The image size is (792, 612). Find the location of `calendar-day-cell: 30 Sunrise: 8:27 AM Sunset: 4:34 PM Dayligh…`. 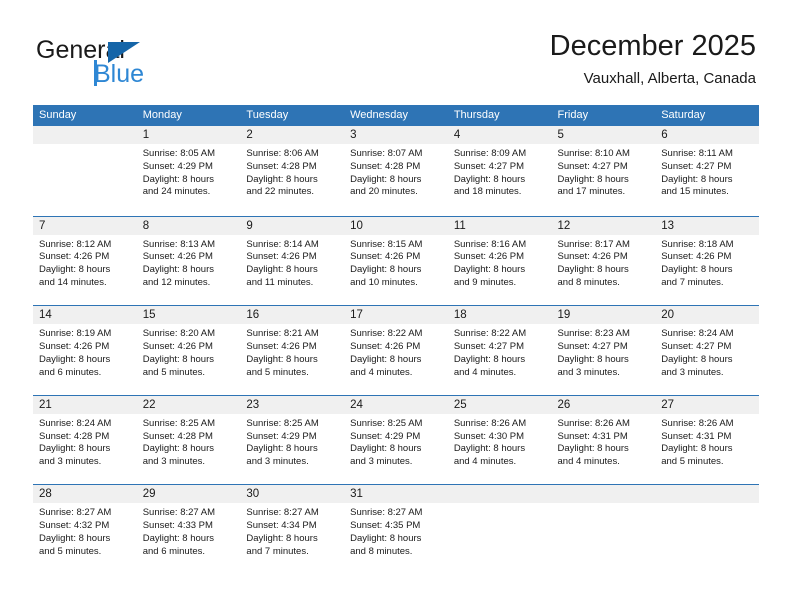

calendar-day-cell: 30 Sunrise: 8:27 AM Sunset: 4:34 PM Dayligh… is located at coordinates (292, 529).